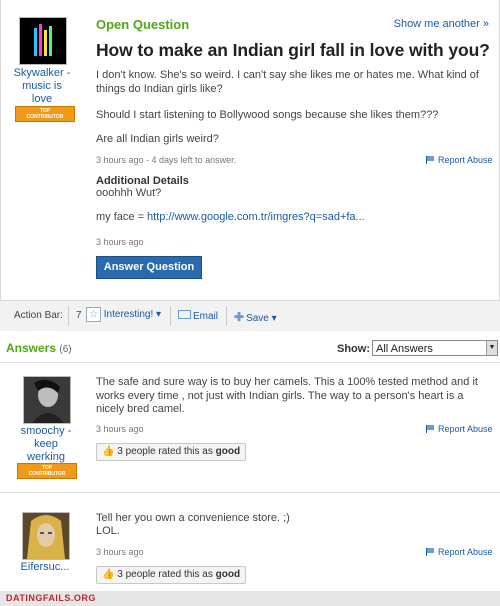 This screenshot has width=500, height=606. Describe the element at coordinates (51, 598) in the screenshot. I see `site-logo: DATINGFAILS.ORG` at that location.